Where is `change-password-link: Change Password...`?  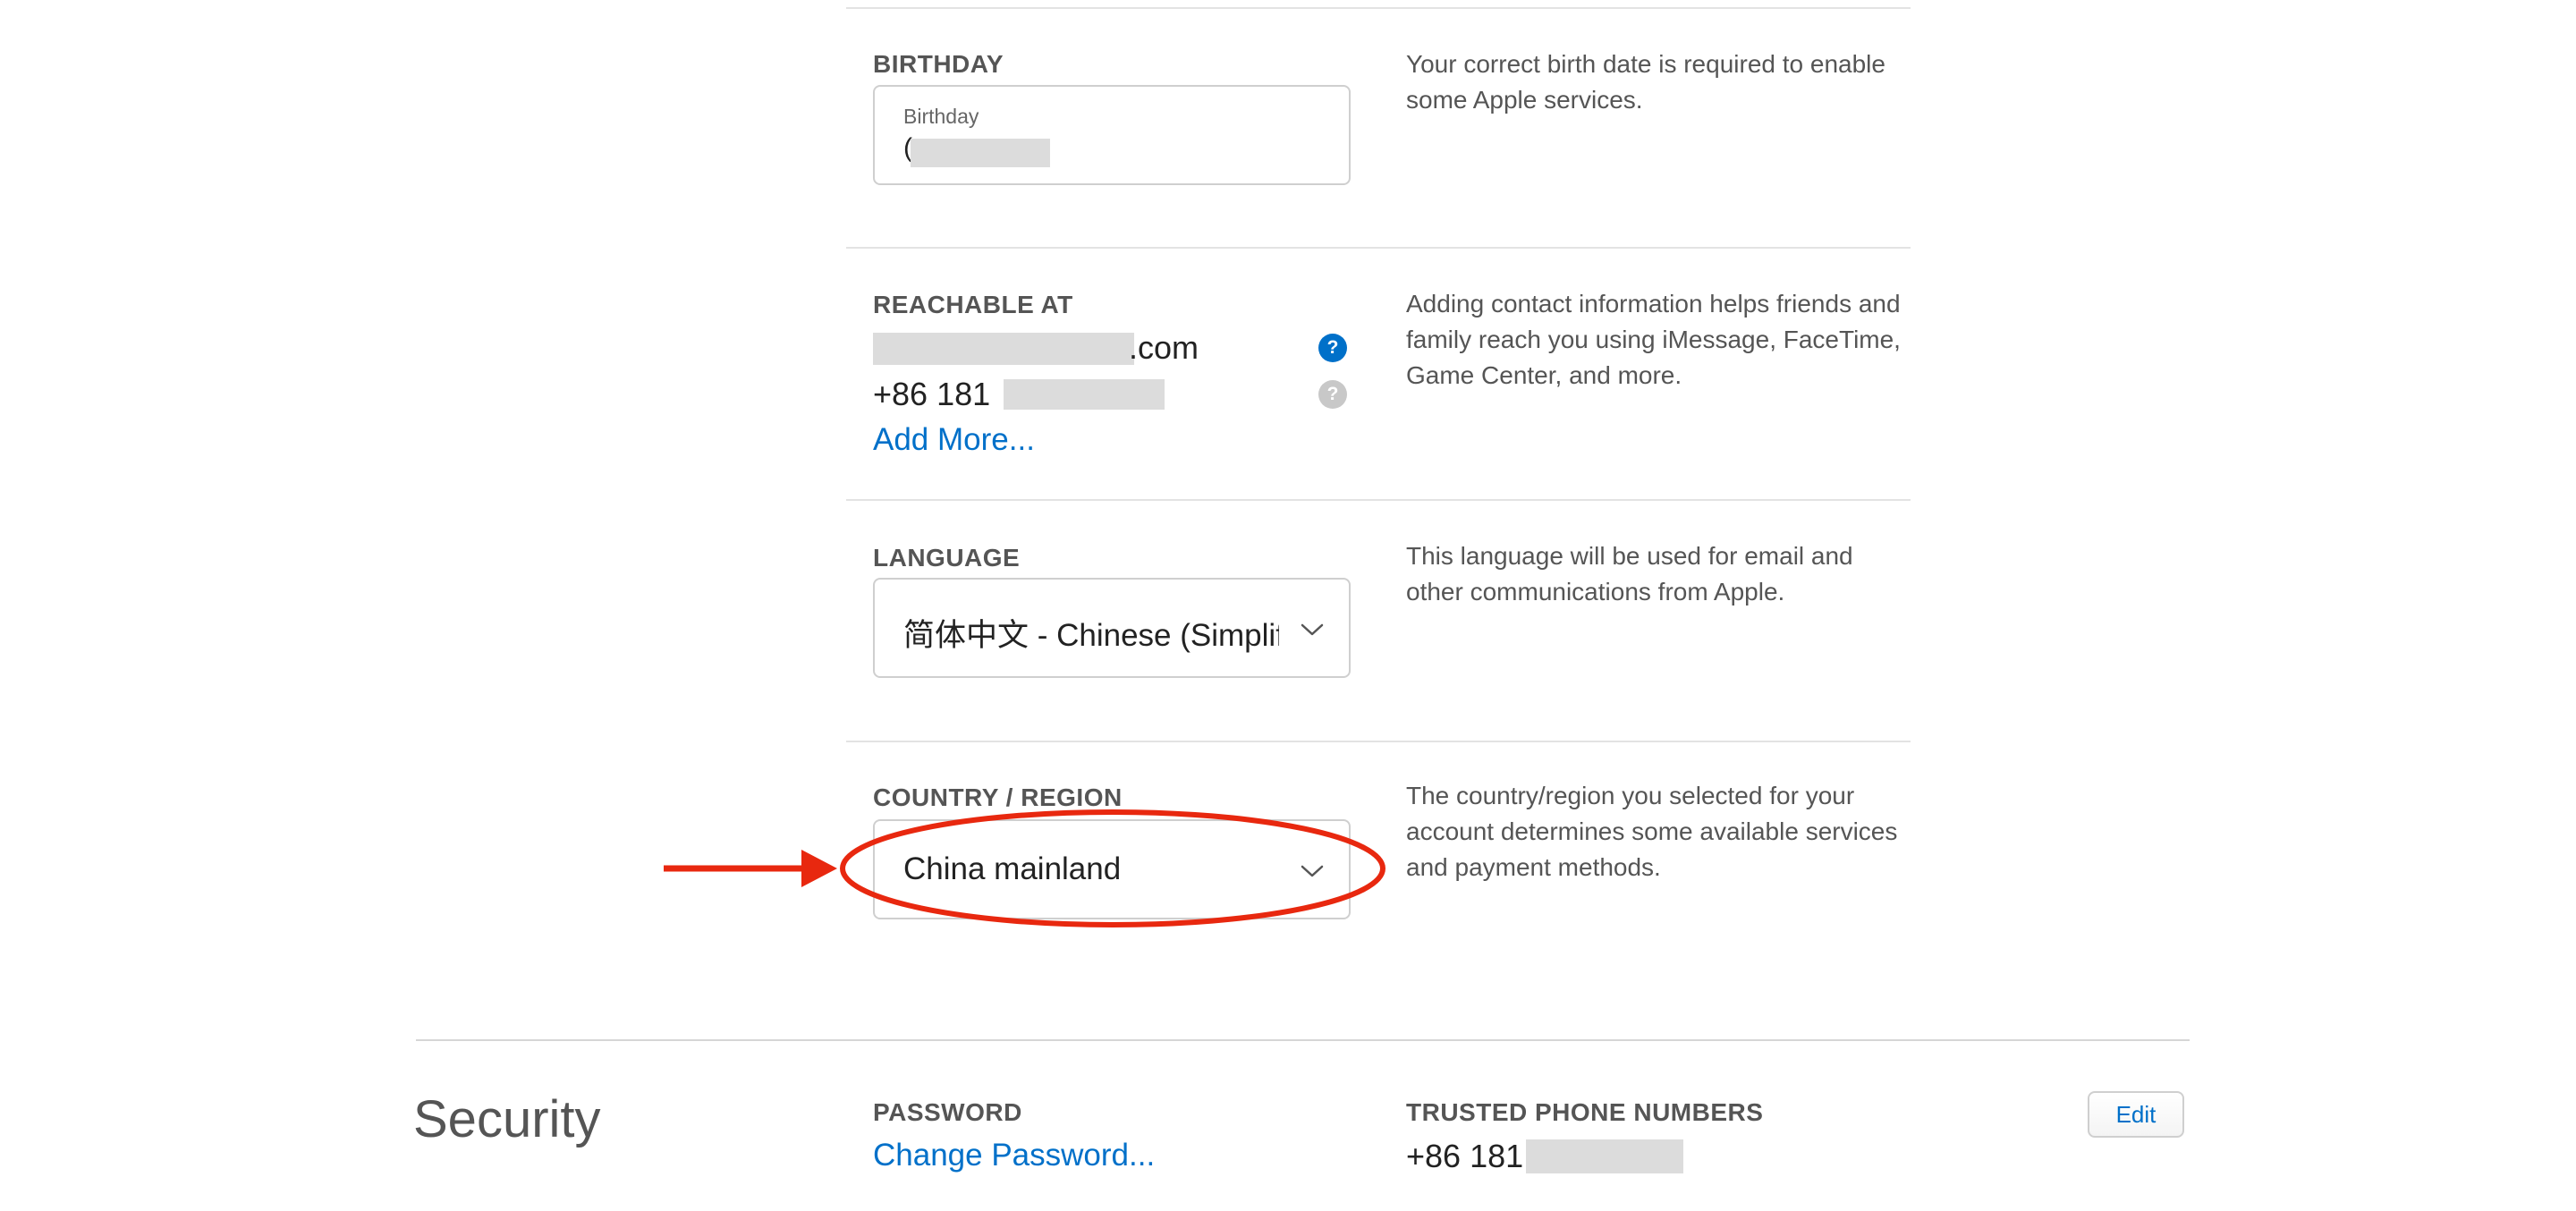 change-password-link: Change Password... is located at coordinates (1014, 1155).